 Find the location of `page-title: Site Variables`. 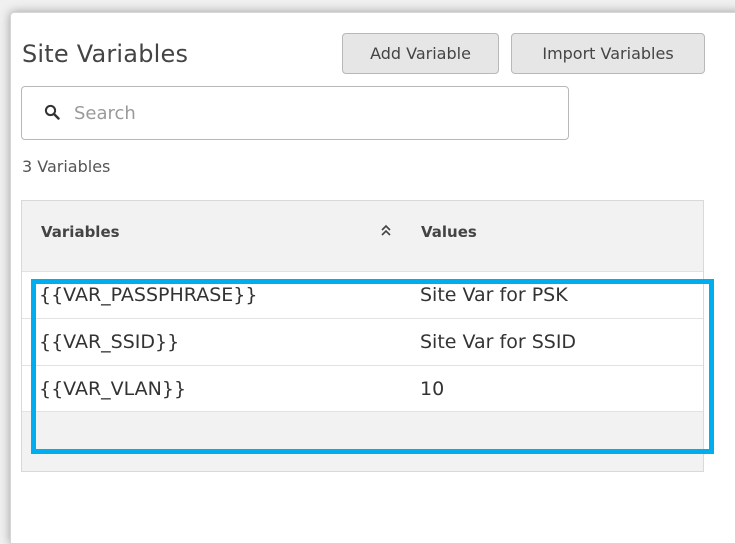

page-title: Site Variables is located at coordinates (105, 54).